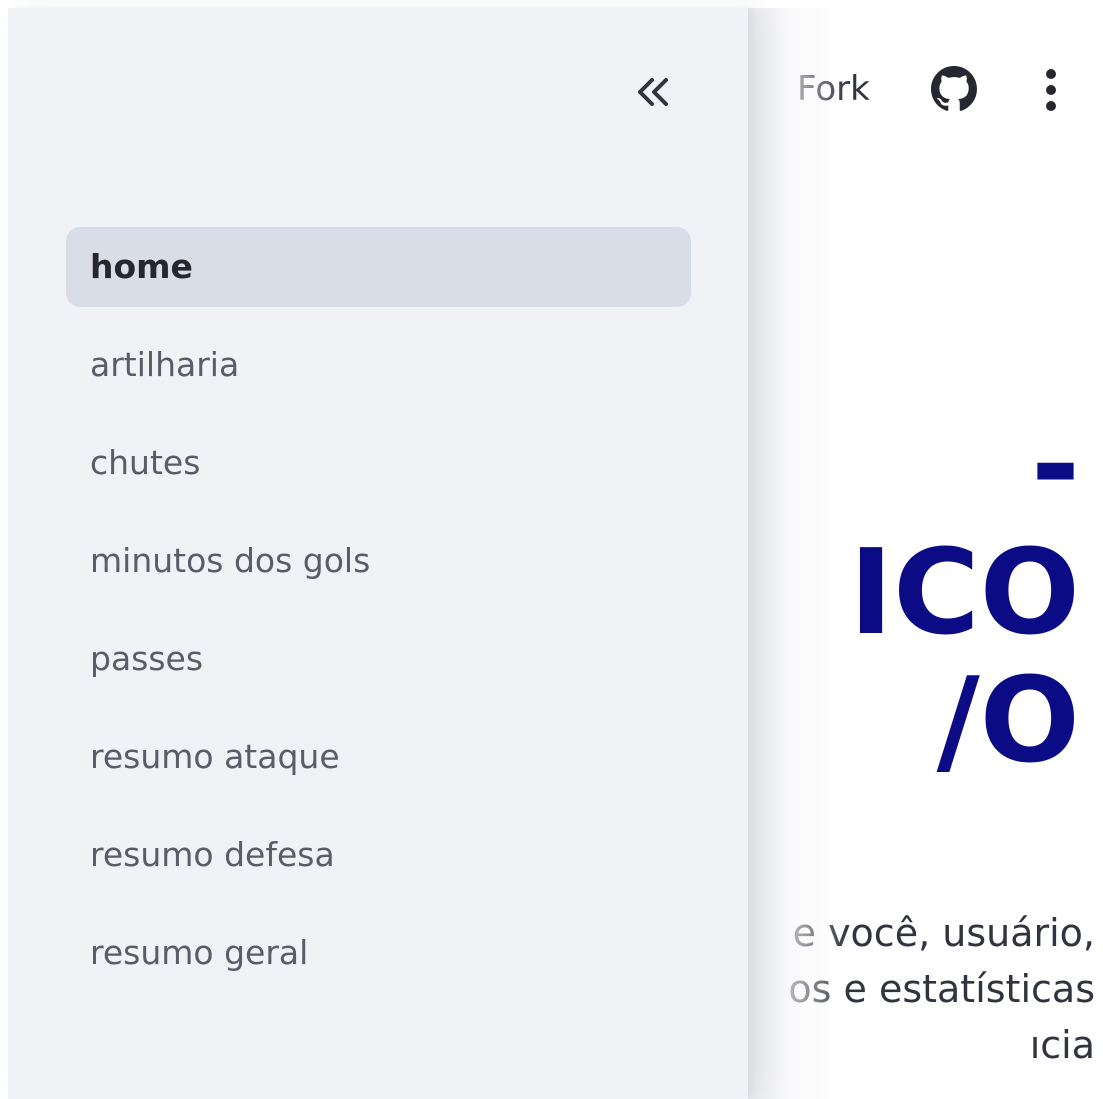 This screenshot has height=1099, width=1103. I want to click on collapse-sidebar-button, so click(652, 94).